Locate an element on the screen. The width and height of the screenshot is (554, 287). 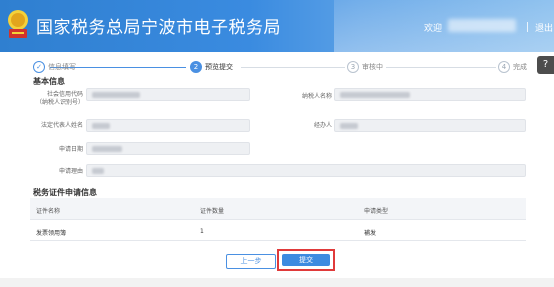
check-icon: ✓ is located at coordinates (39, 67).